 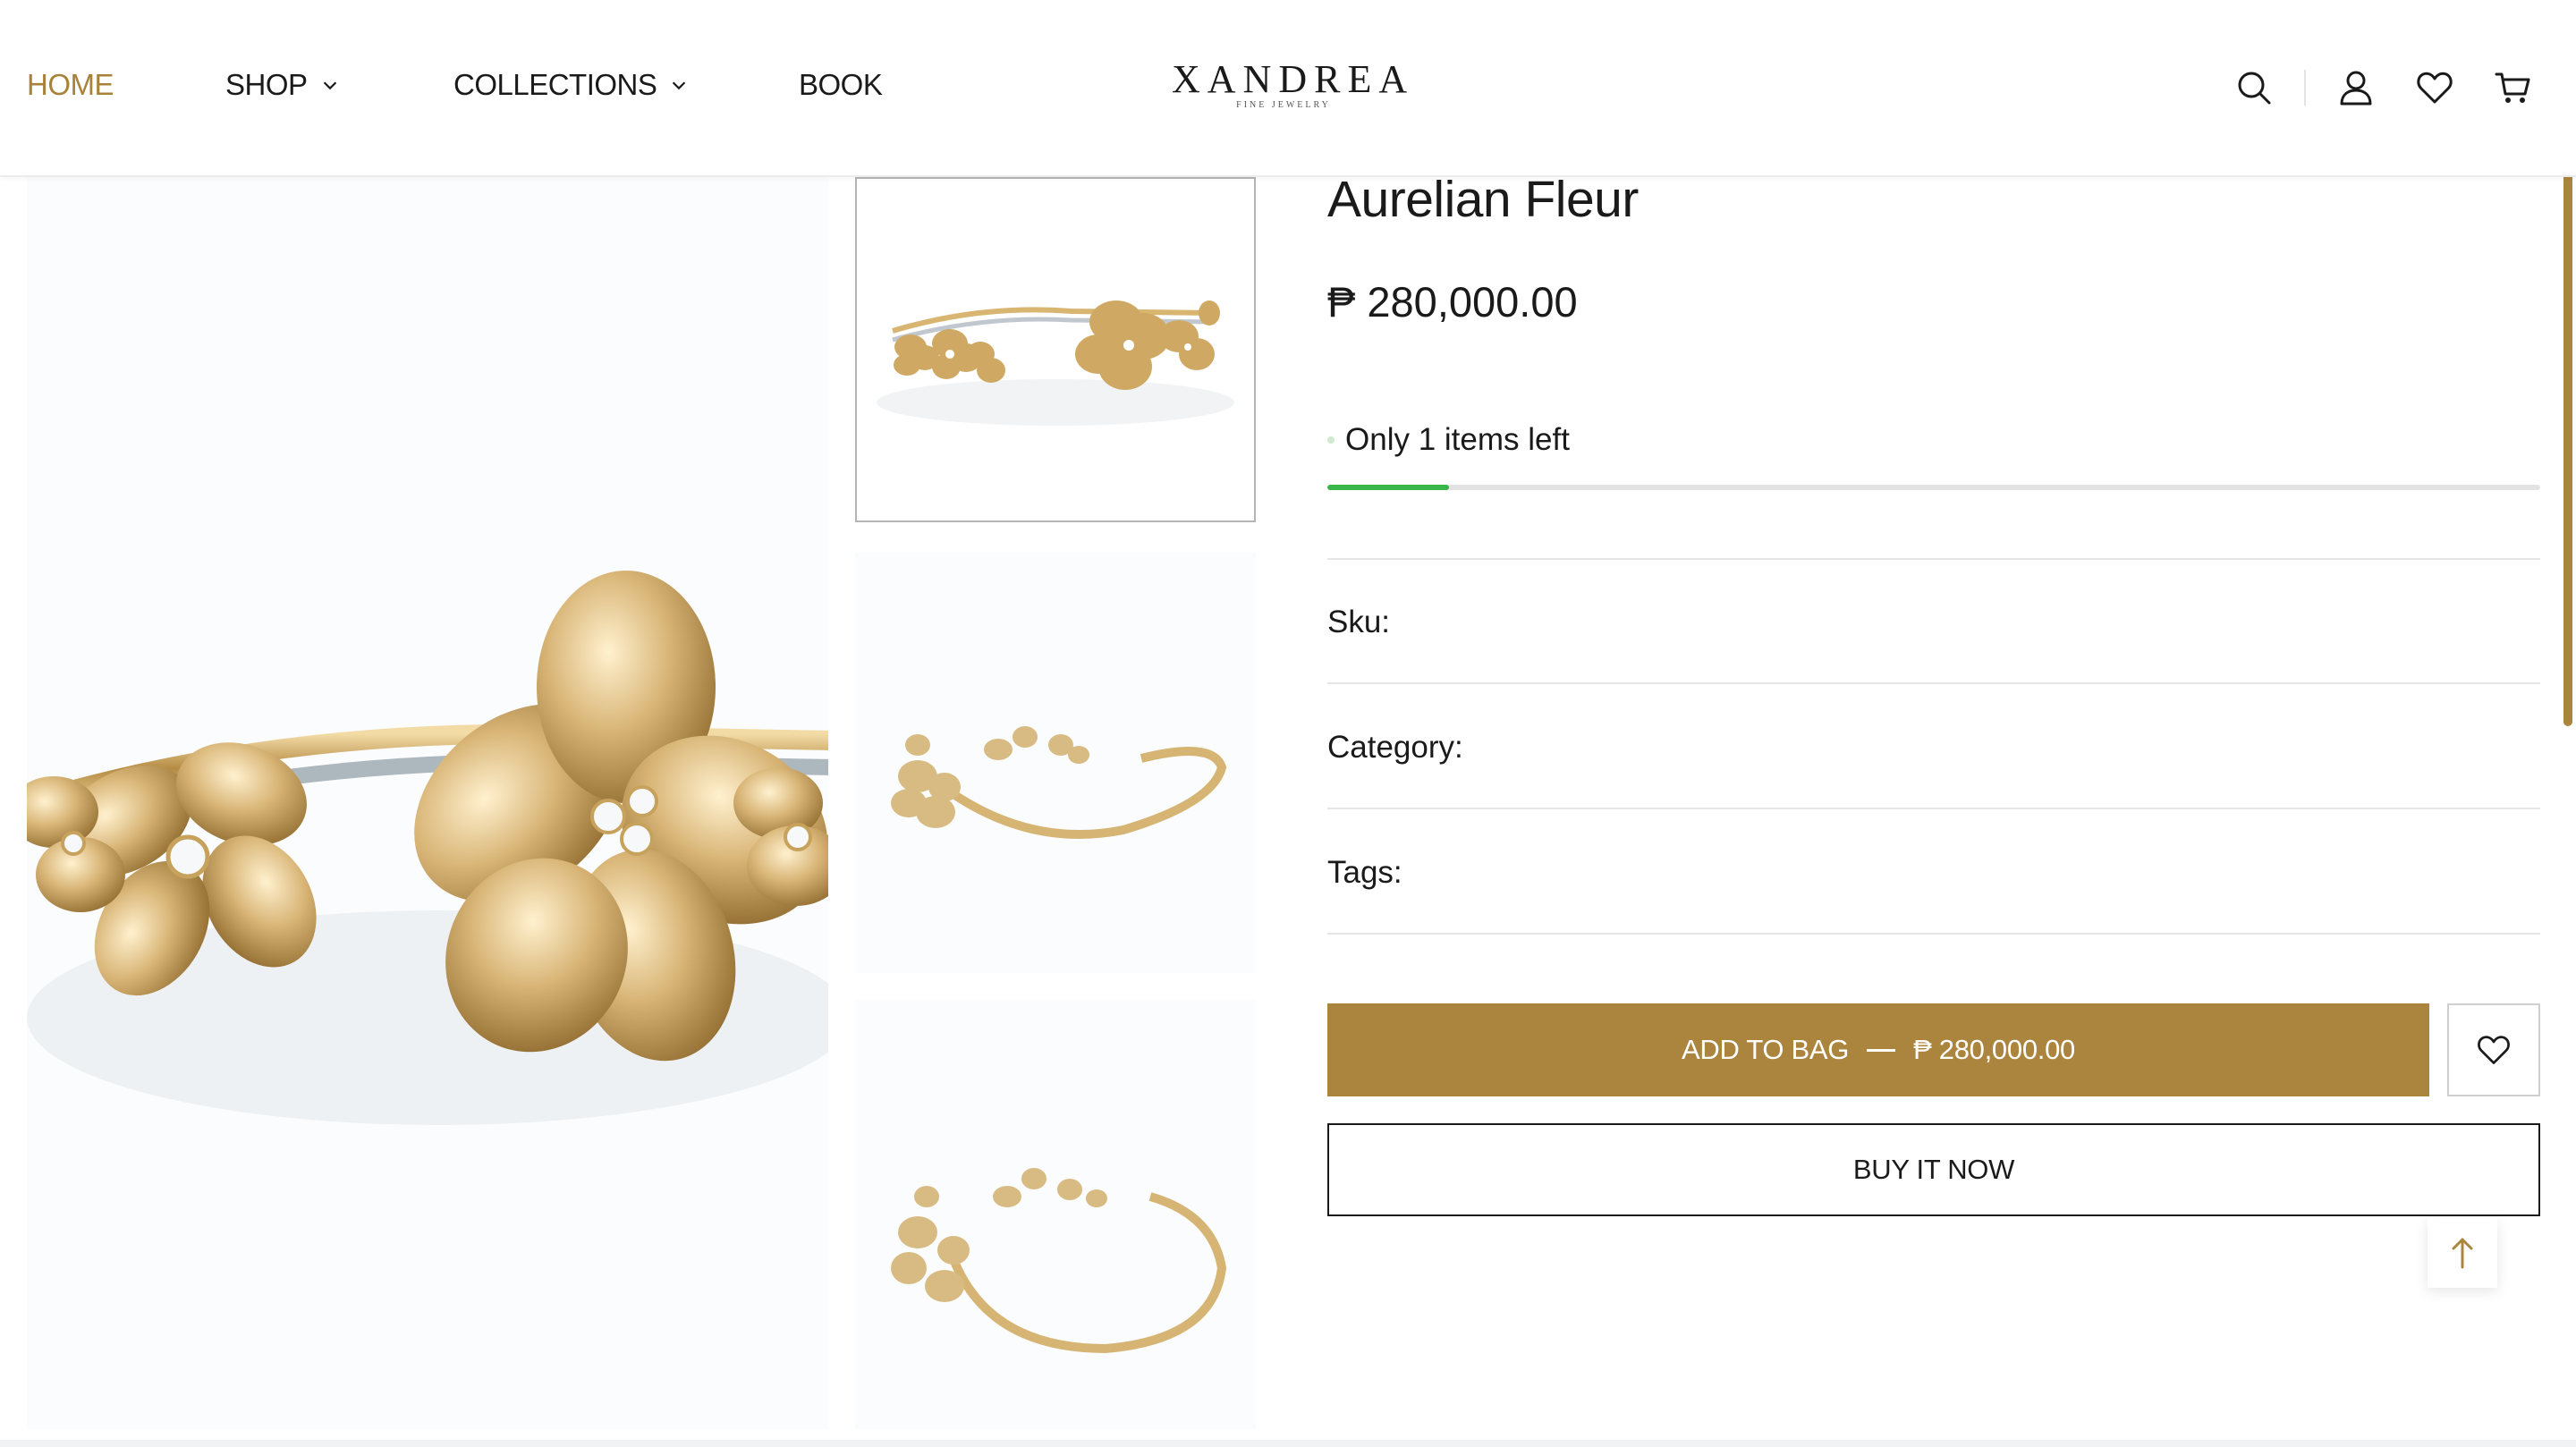 What do you see at coordinates (1331, 440) in the screenshot?
I see `stock-indicator-dot` at bounding box center [1331, 440].